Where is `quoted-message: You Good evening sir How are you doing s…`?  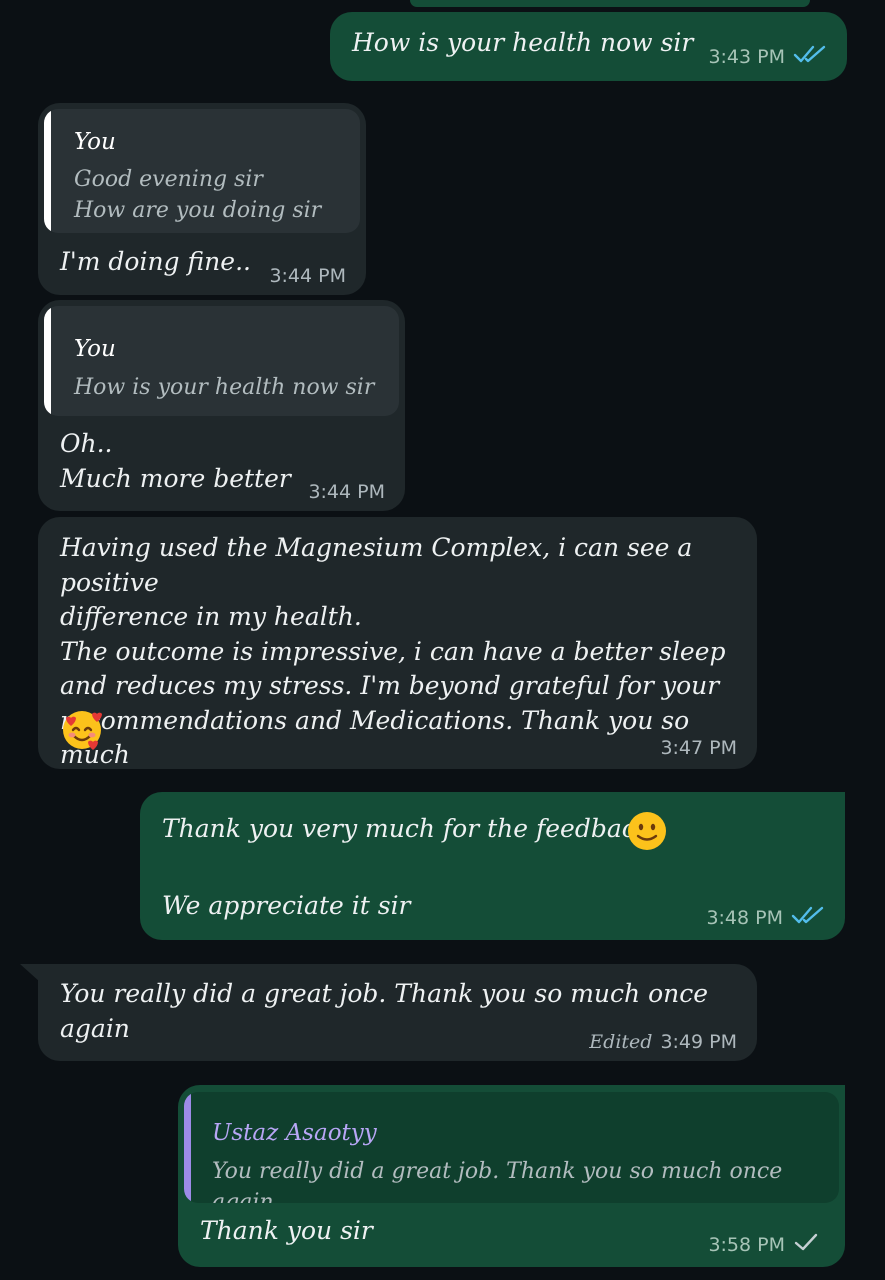
quoted-message: You Good evening sir How are you doing s… is located at coordinates (202, 171).